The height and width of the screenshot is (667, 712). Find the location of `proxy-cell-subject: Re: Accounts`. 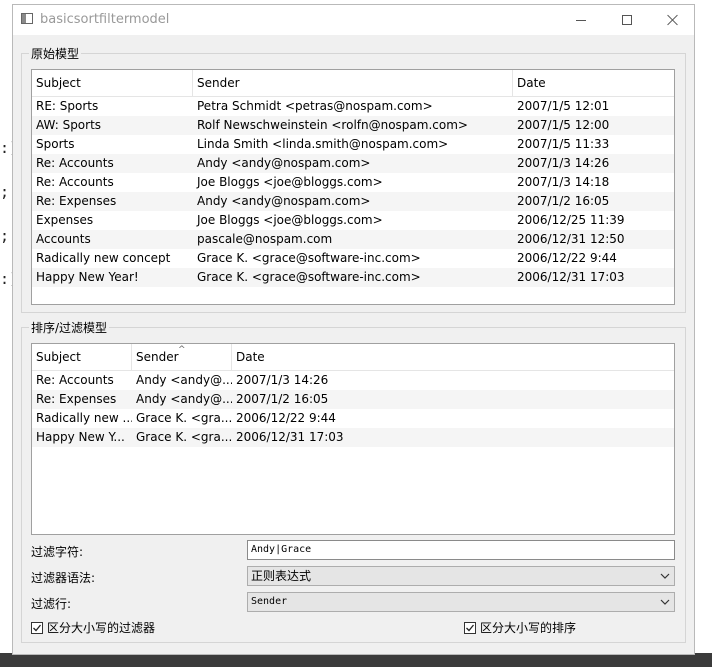

proxy-cell-subject: Re: Accounts is located at coordinates (82, 380).